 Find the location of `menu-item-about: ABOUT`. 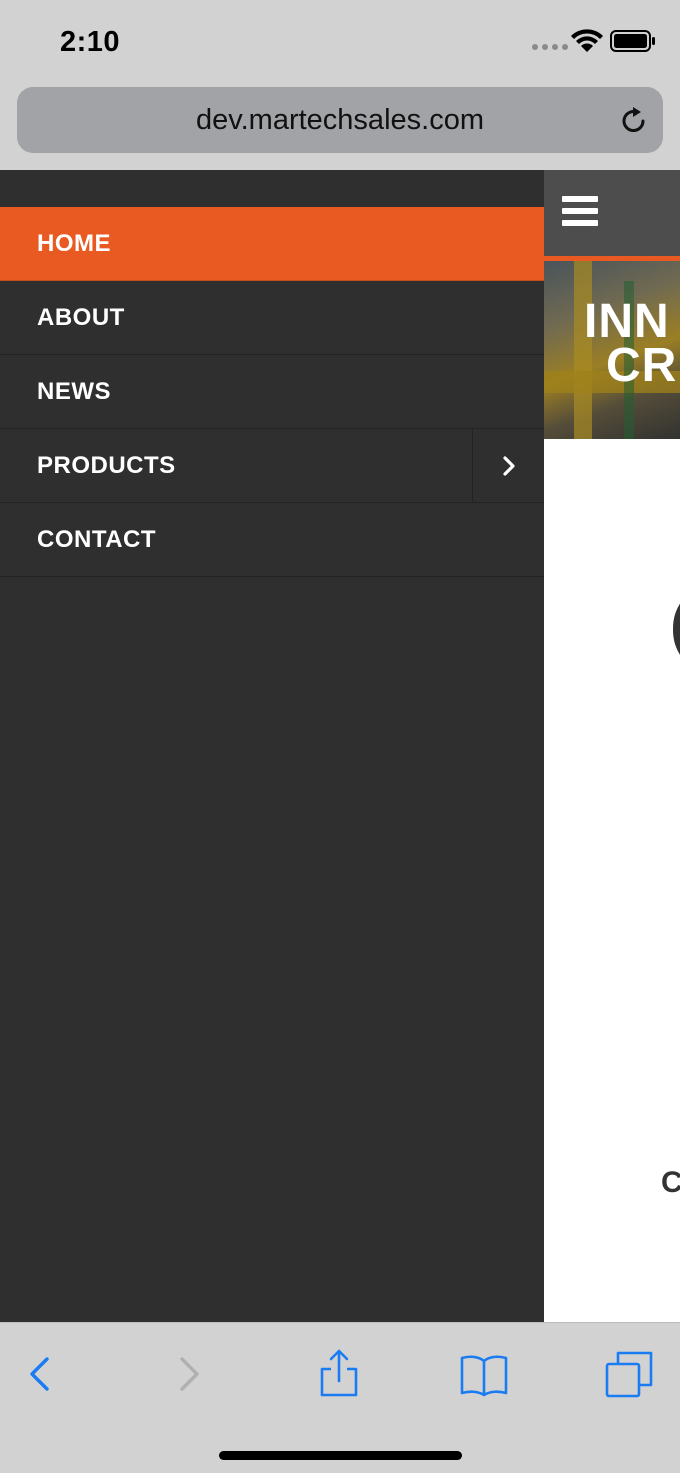

menu-item-about: ABOUT is located at coordinates (272, 318).